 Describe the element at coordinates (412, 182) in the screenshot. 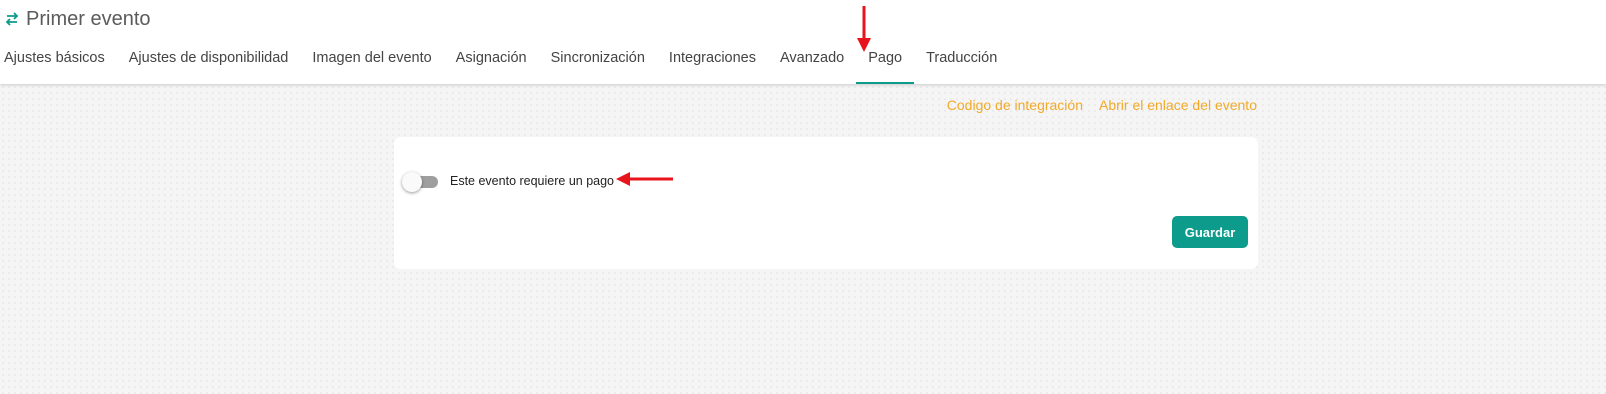

I see `toggle-thumb` at that location.